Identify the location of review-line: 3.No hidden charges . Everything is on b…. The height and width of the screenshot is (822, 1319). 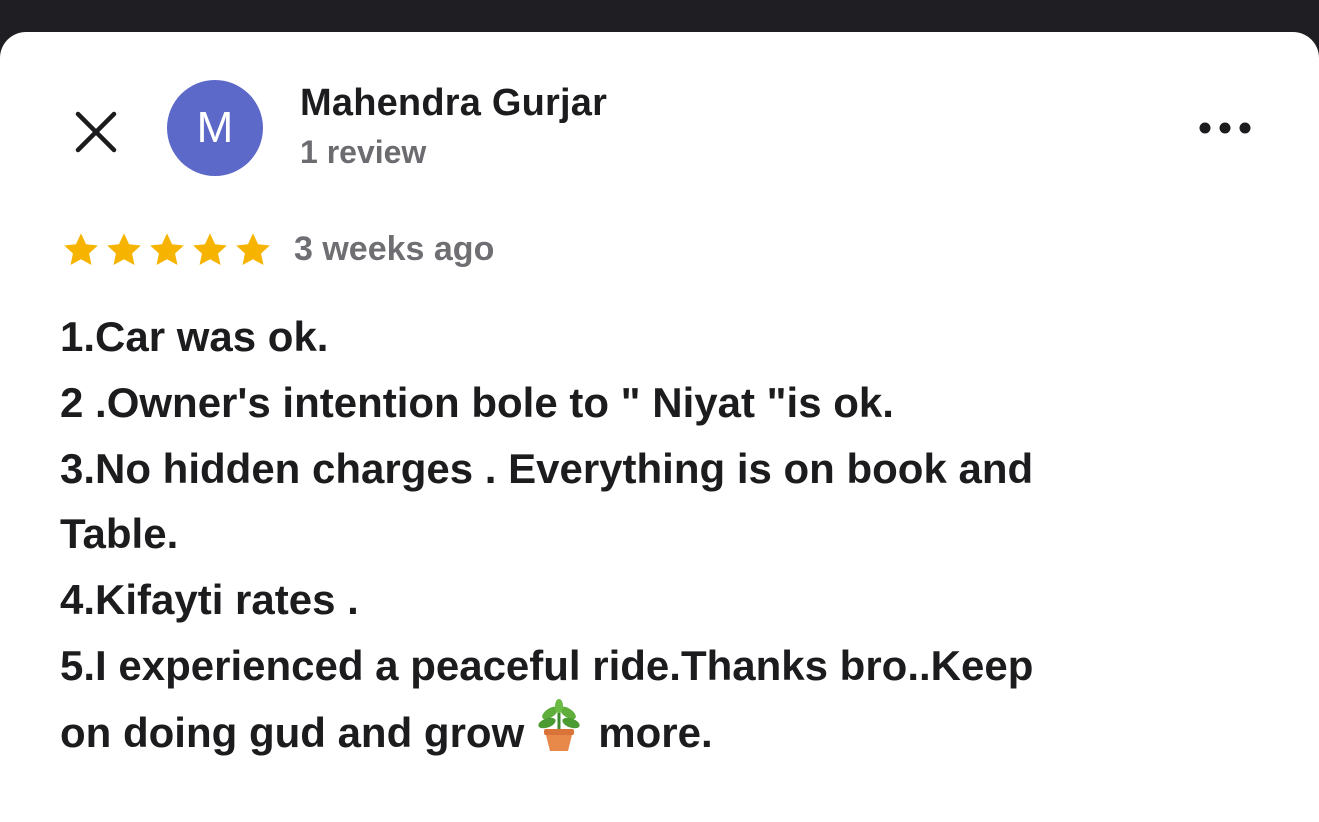
(547, 468).